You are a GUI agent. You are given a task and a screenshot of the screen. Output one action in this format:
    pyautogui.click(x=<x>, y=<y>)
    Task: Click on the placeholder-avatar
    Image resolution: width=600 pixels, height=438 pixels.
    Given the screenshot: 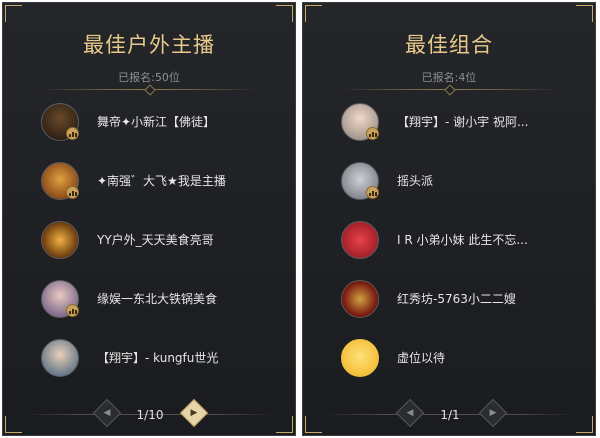 What is the action you would take?
    pyautogui.click(x=360, y=358)
    